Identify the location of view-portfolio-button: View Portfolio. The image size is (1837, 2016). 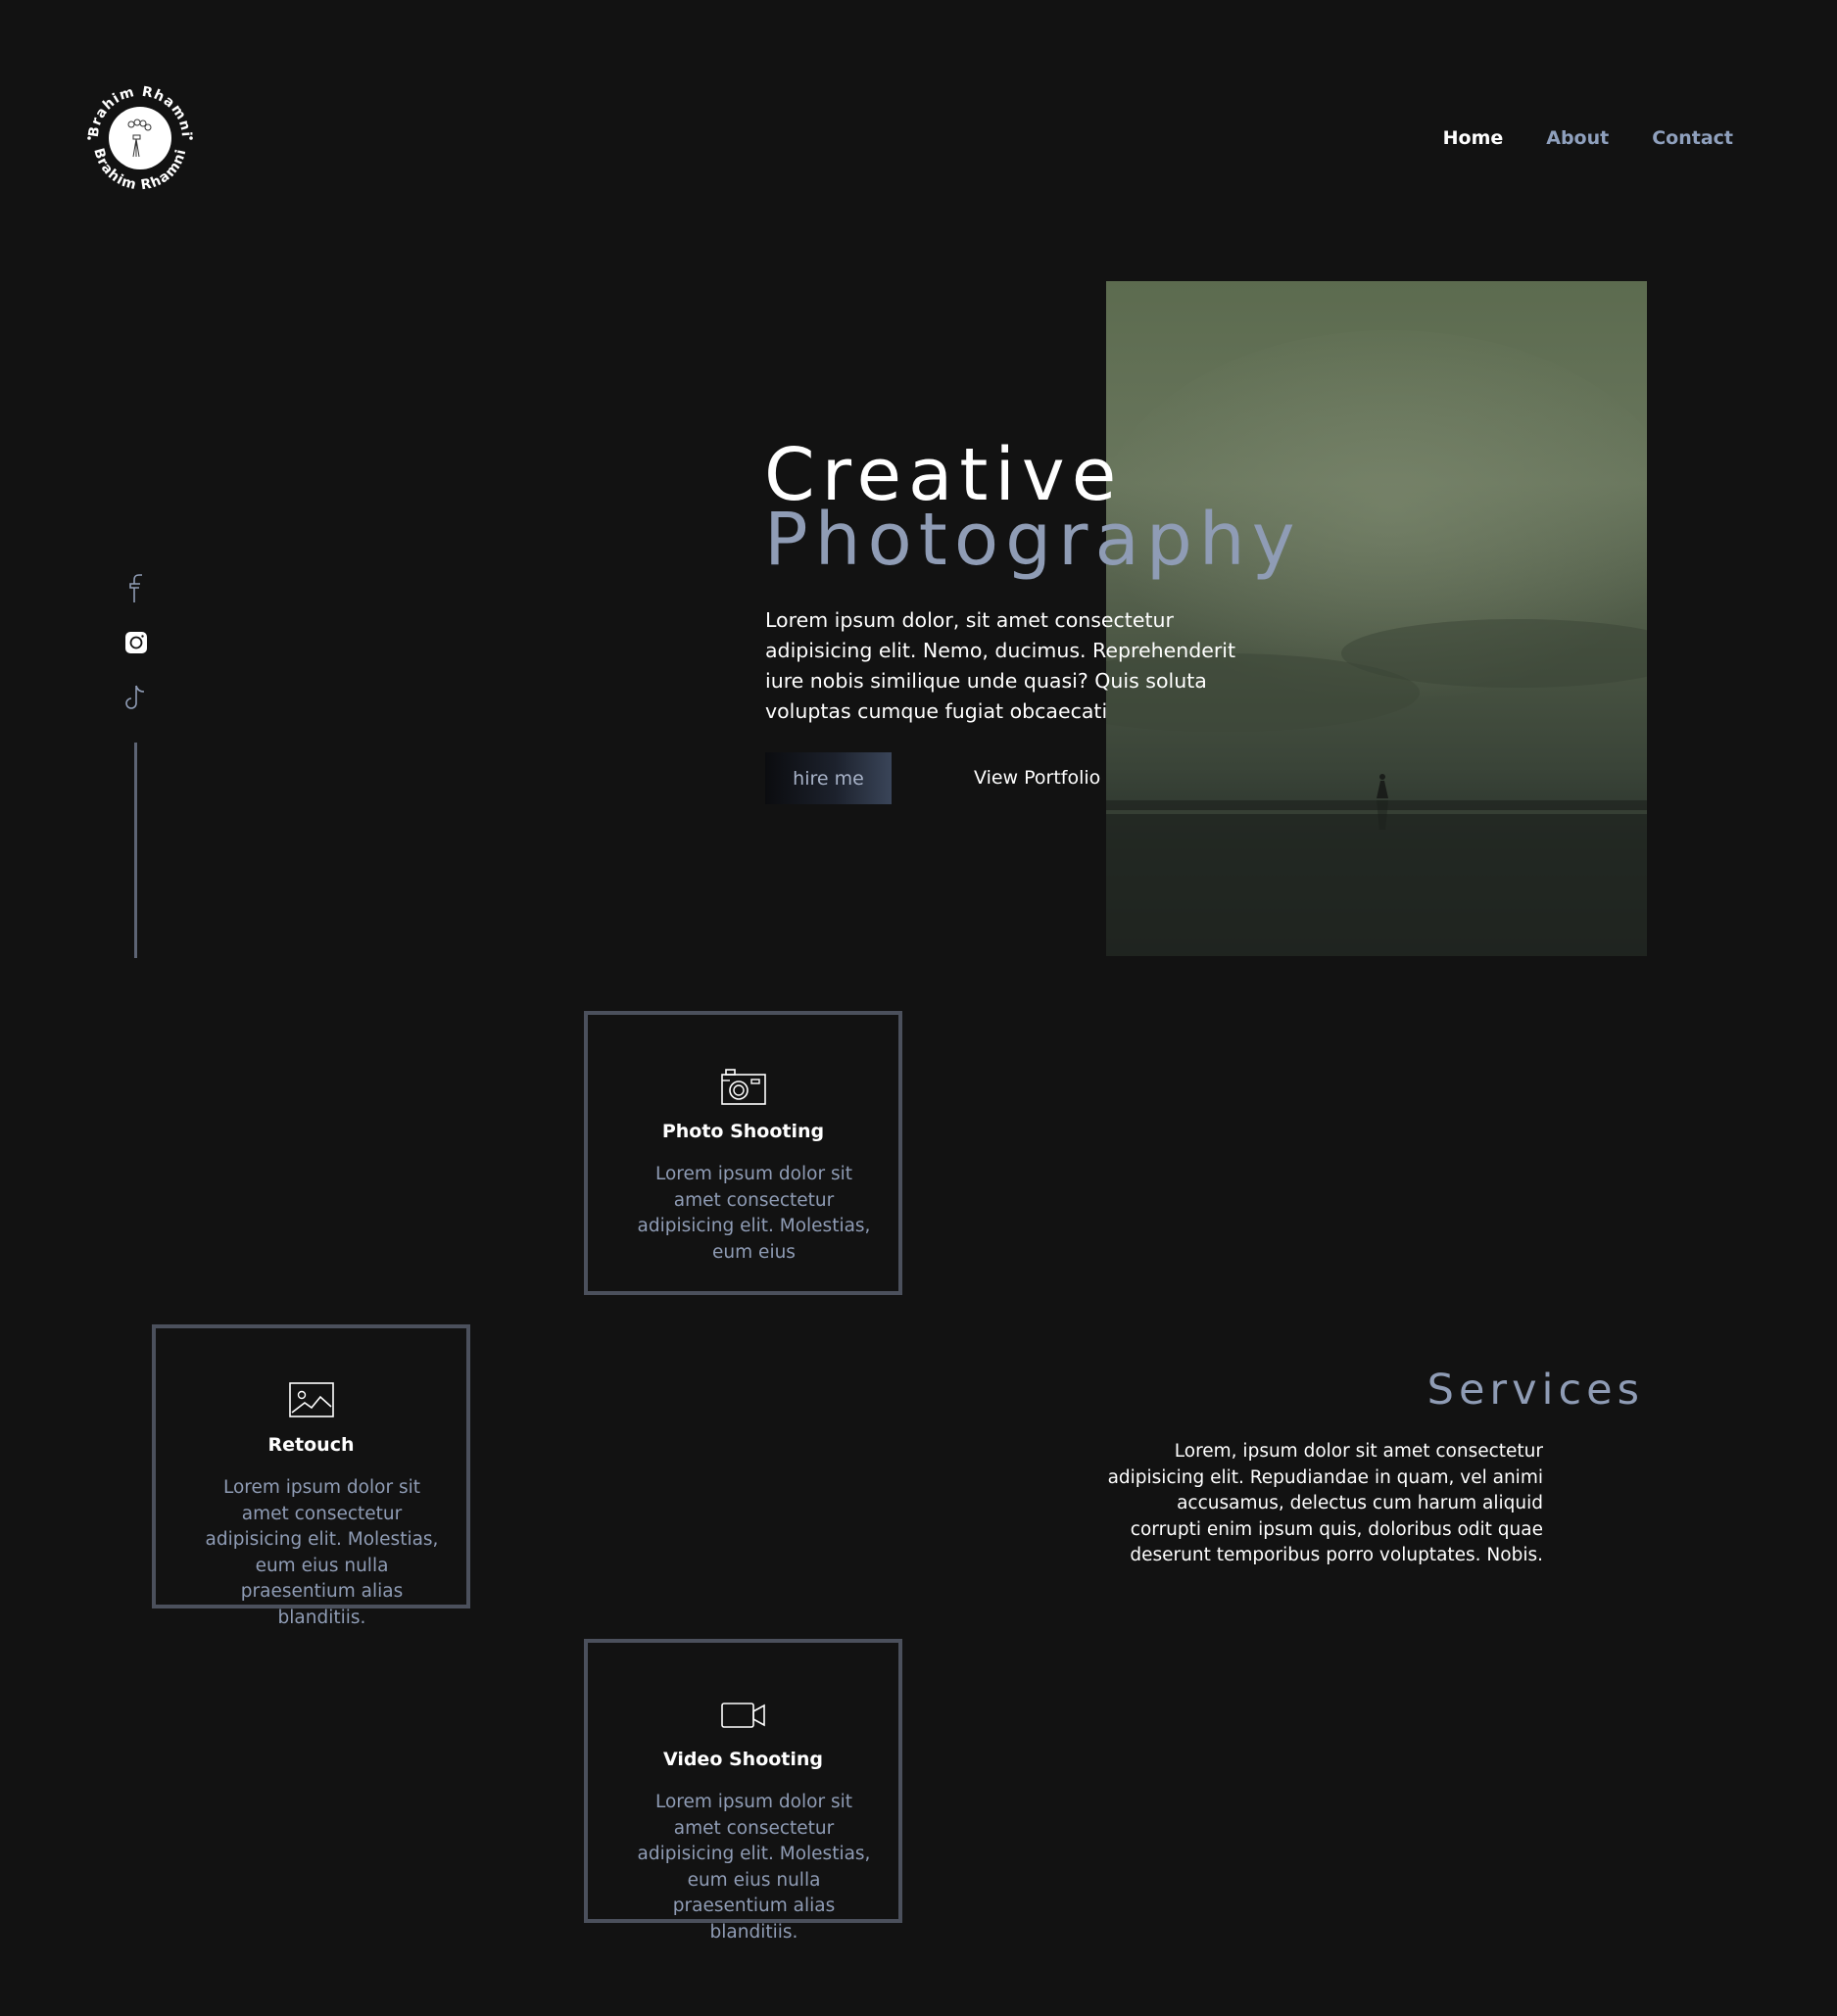
(1037, 778).